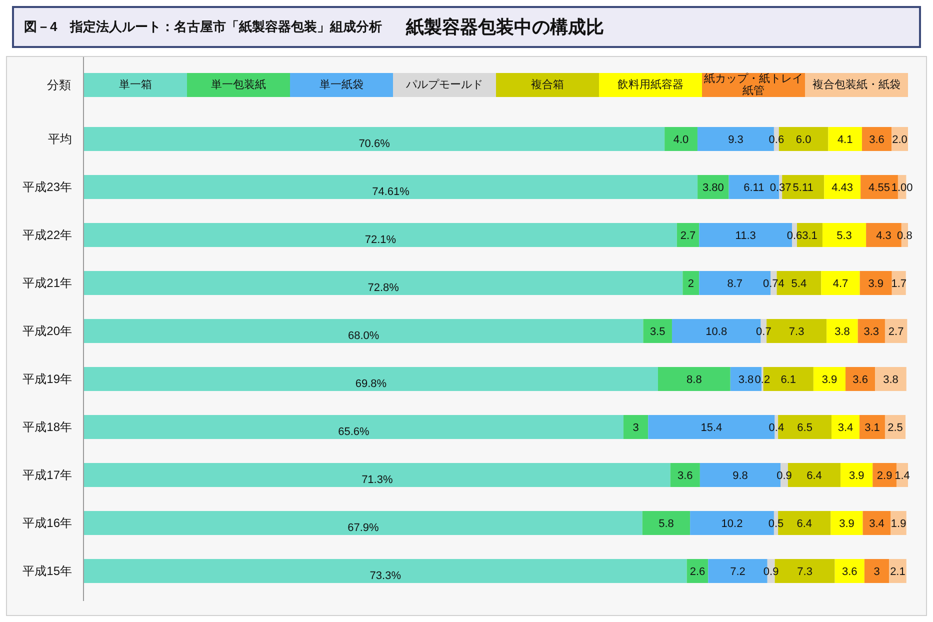 The height and width of the screenshot is (622, 933). What do you see at coordinates (804, 428) in the screenshot?
I see `data-label: 6.5` at bounding box center [804, 428].